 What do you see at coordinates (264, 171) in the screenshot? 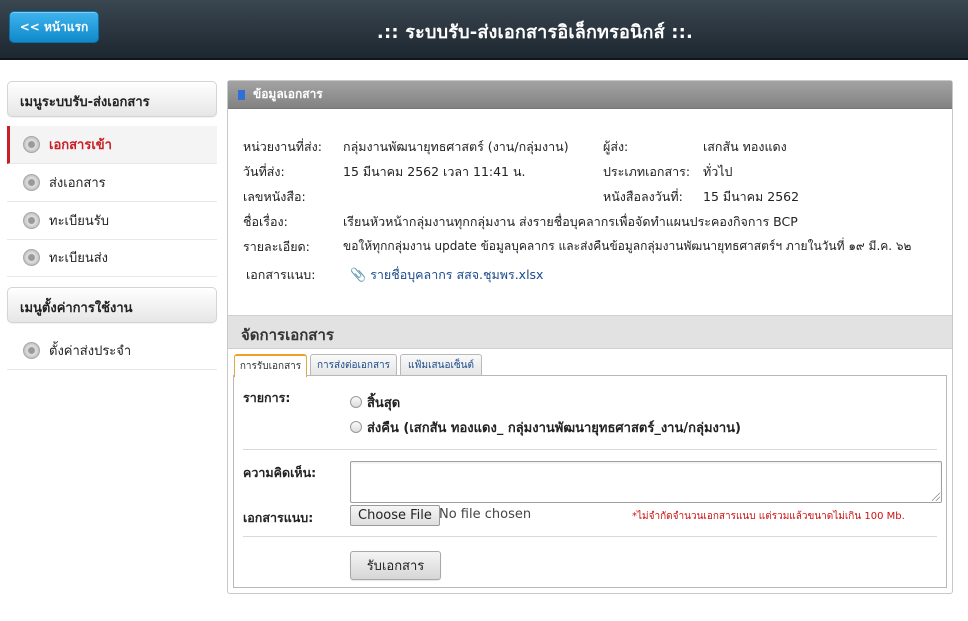
I see `sent-date-label: วันที่ส่ง:` at bounding box center [264, 171].